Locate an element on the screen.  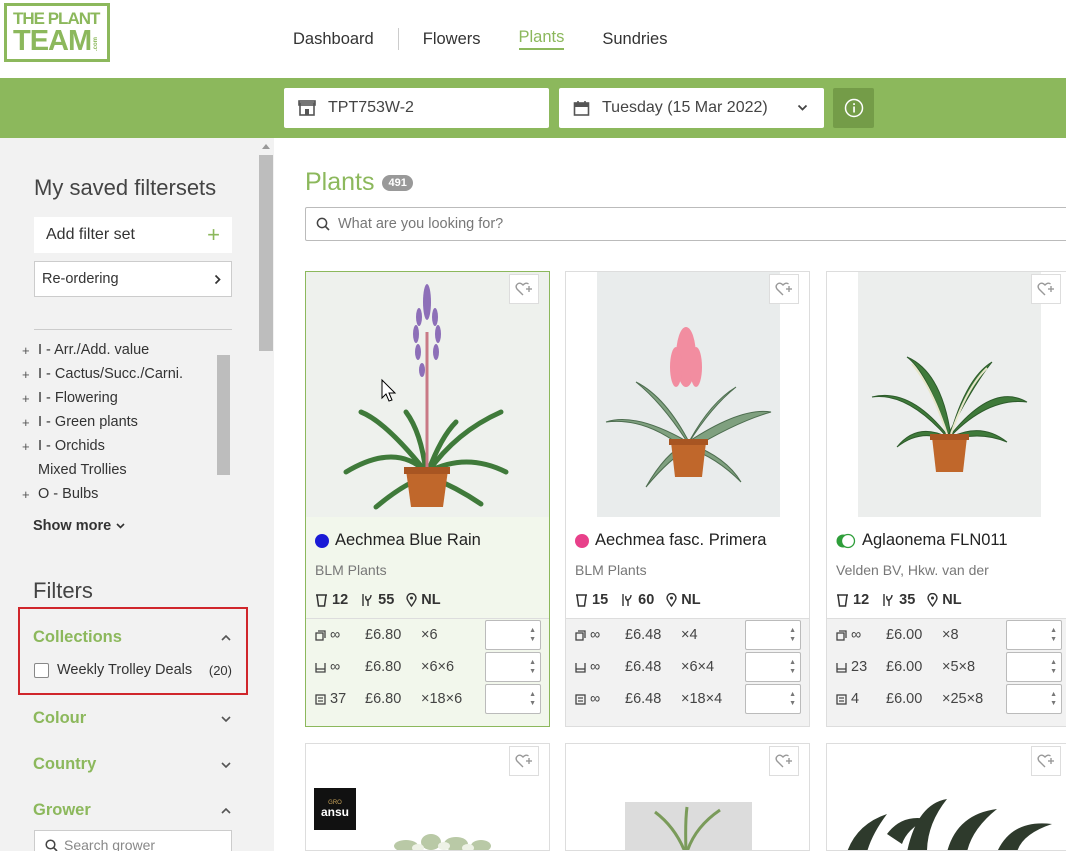
price-row: ∞ £6.80 ×6×6 ▲ ▼ is located at coordinates (429, 667).